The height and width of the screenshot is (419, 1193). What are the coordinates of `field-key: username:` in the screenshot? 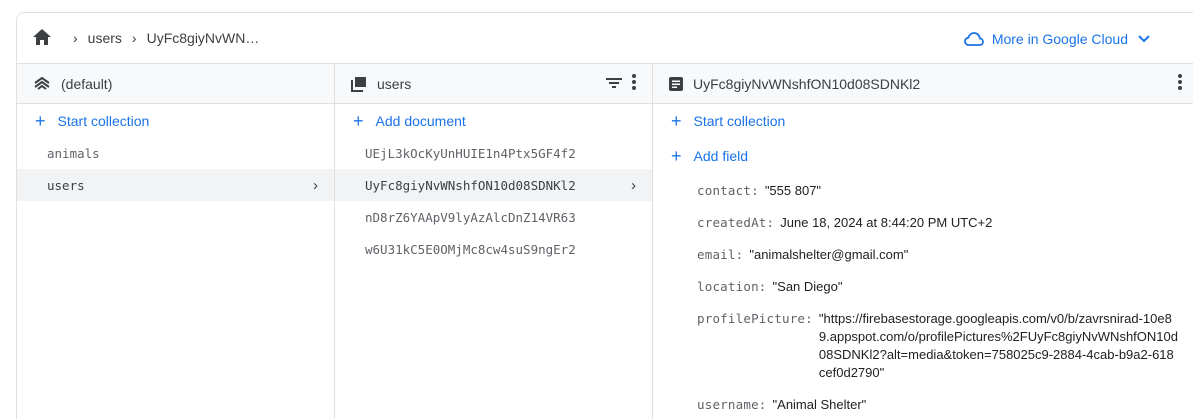 It's located at (732, 404).